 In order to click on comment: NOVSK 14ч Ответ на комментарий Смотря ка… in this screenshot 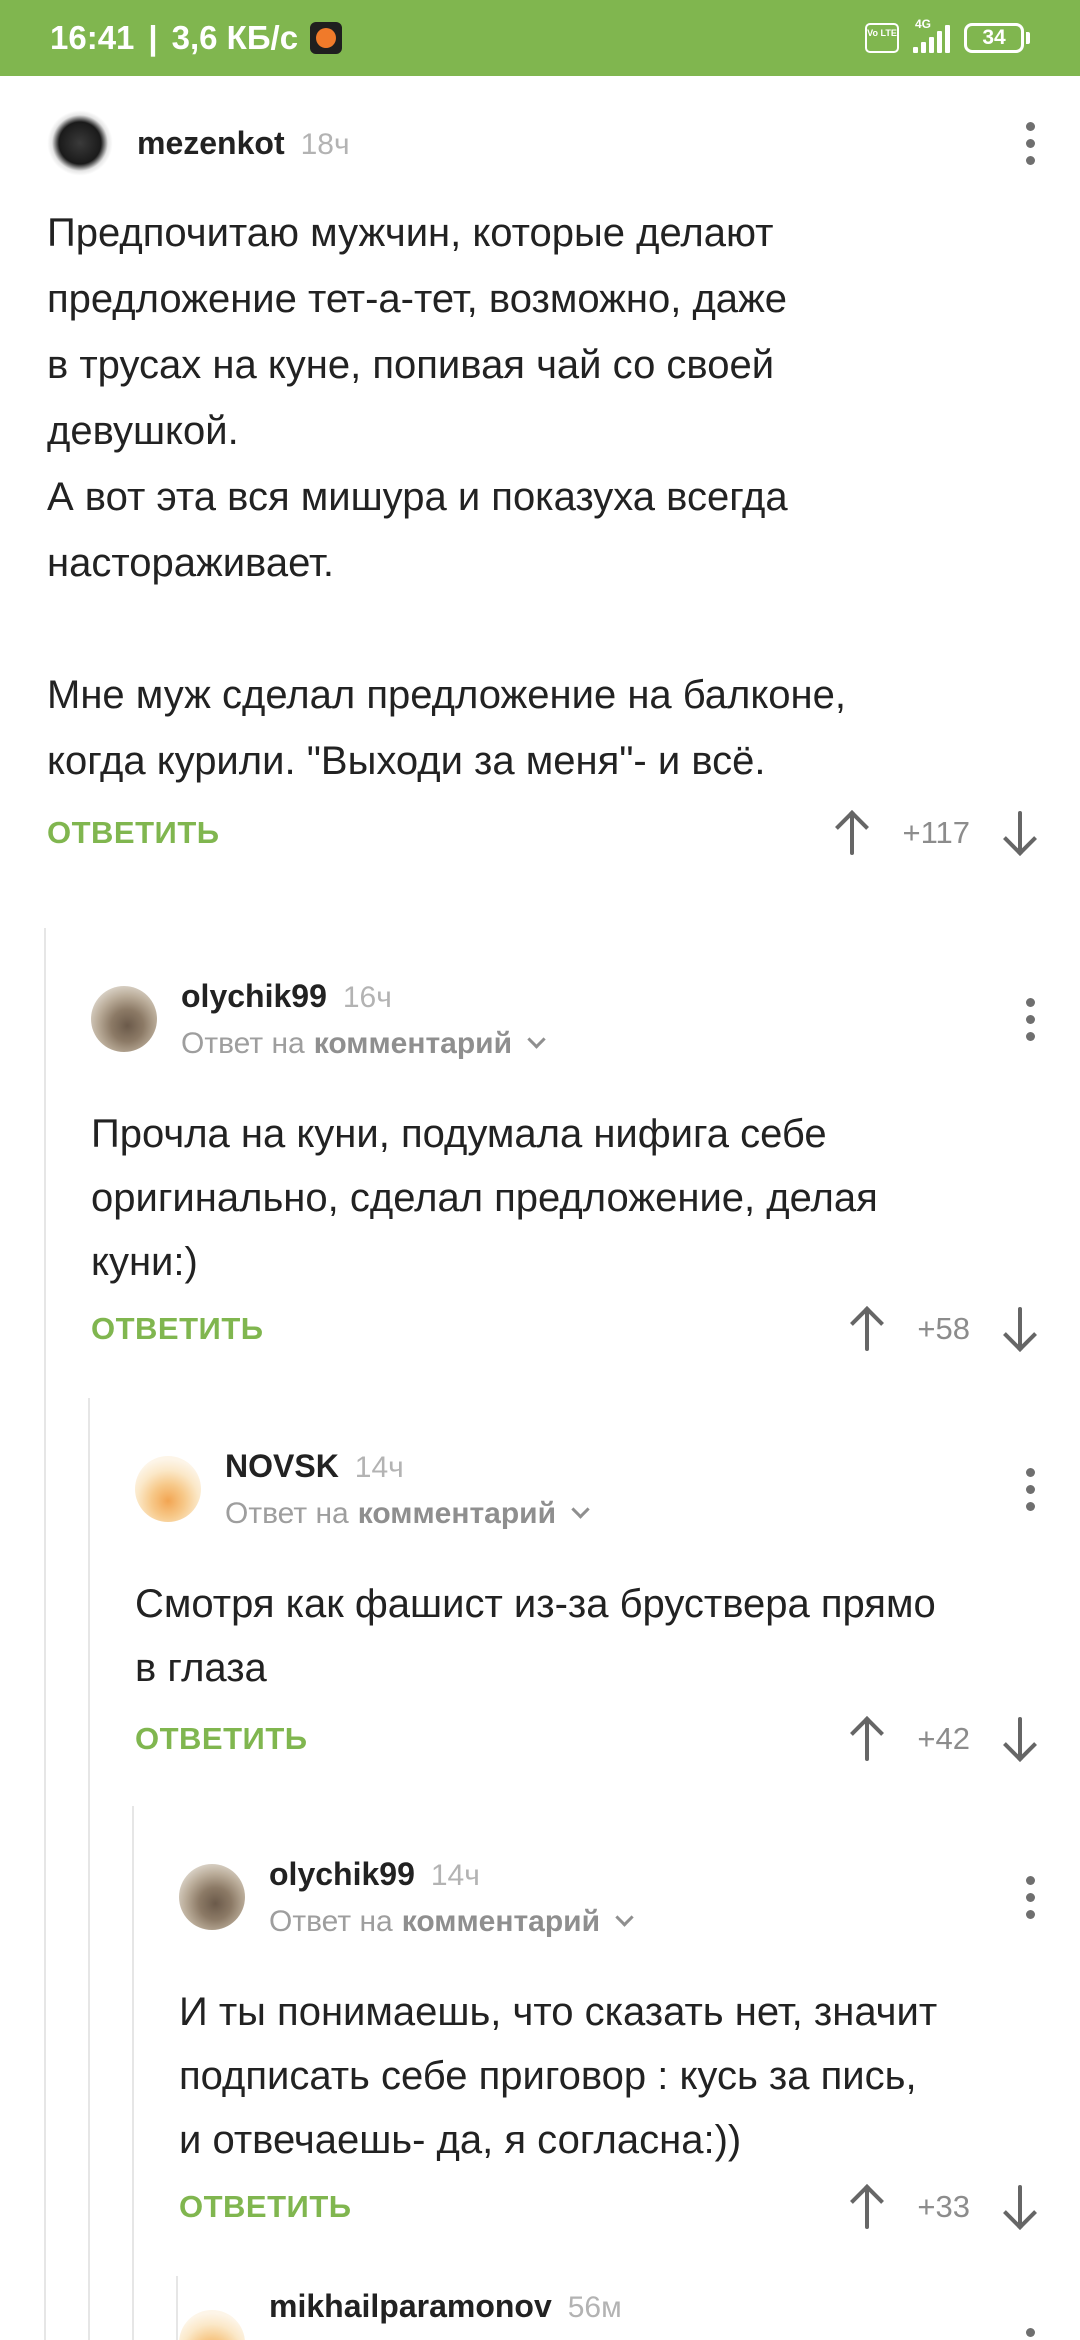, I will do `click(607, 1604)`.